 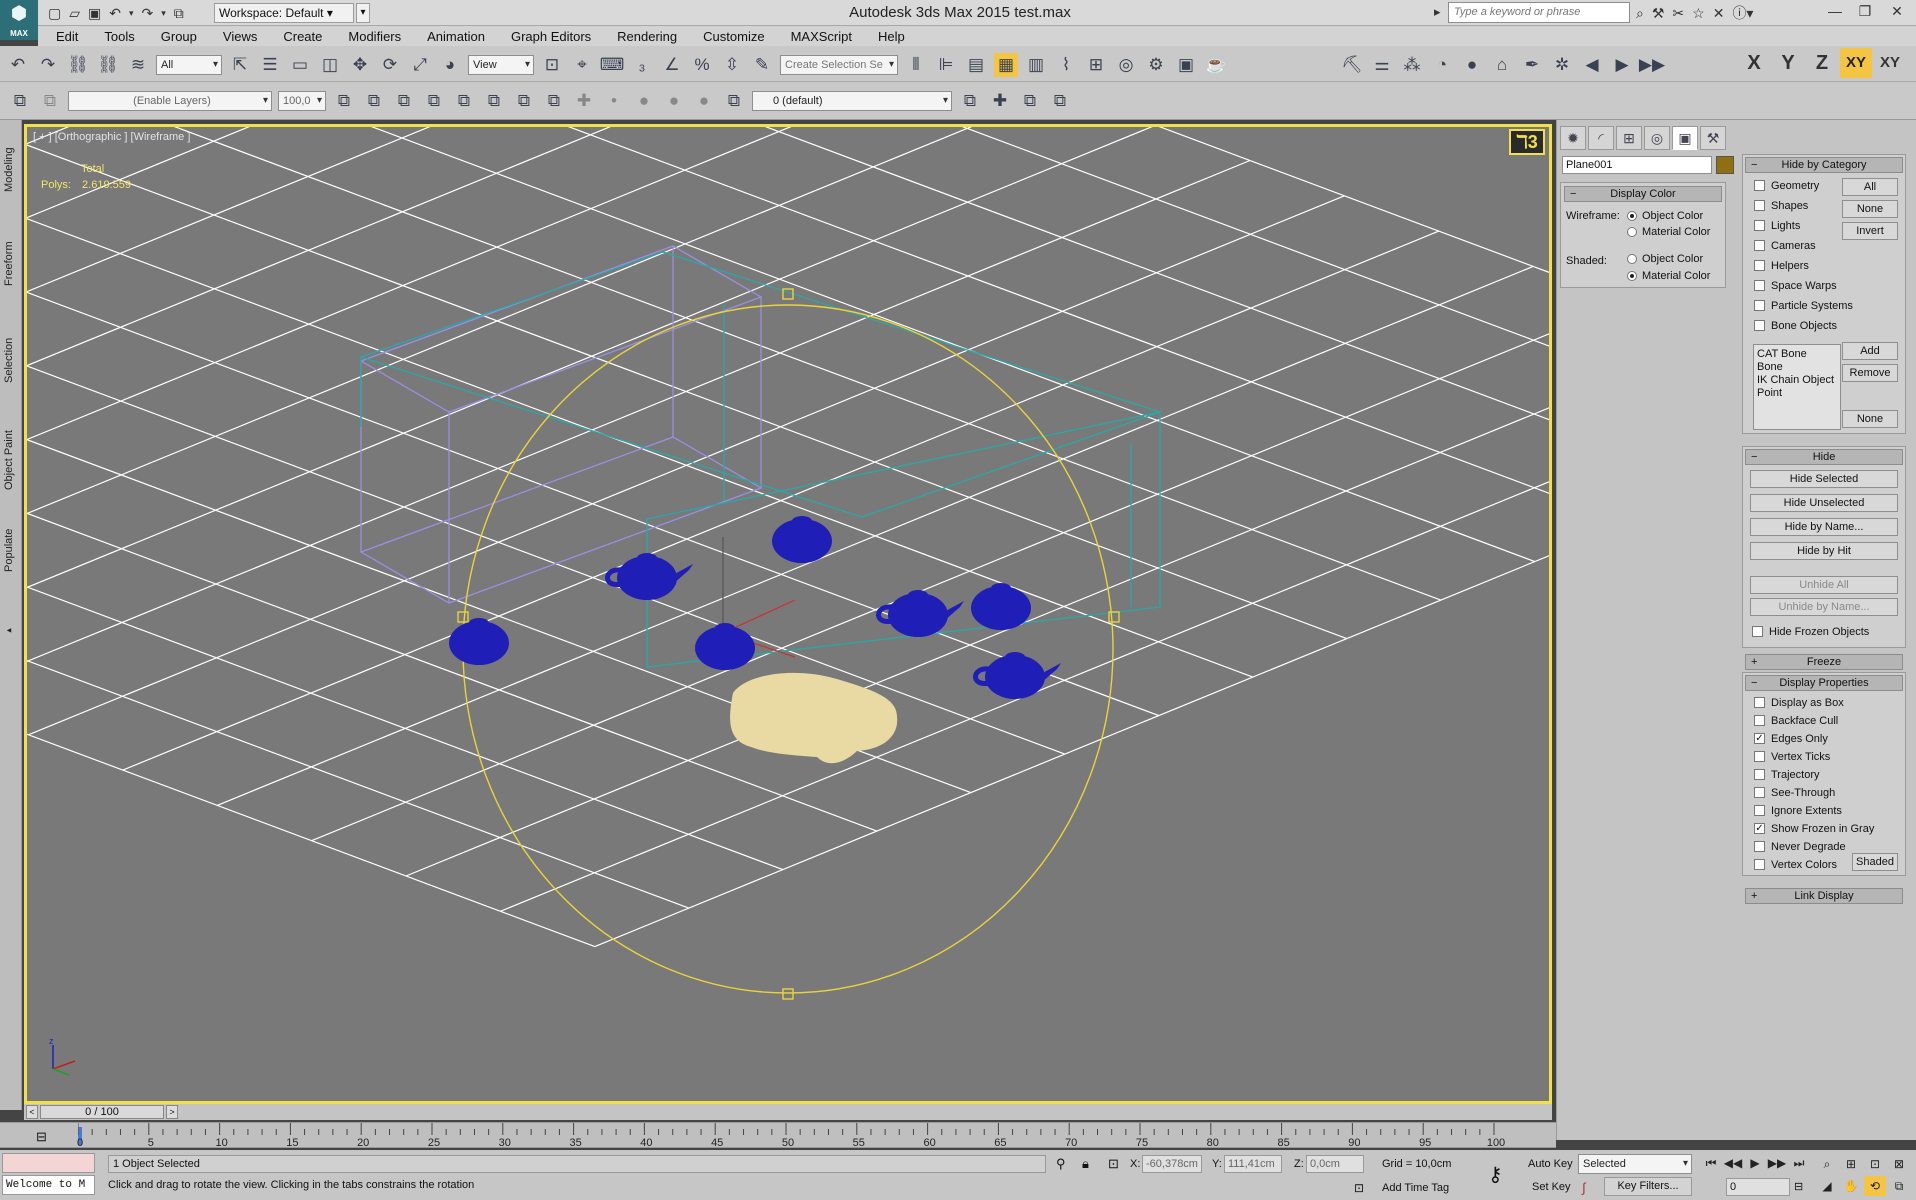 I want to click on create-layer-icon: ⧉, so click(x=970, y=101).